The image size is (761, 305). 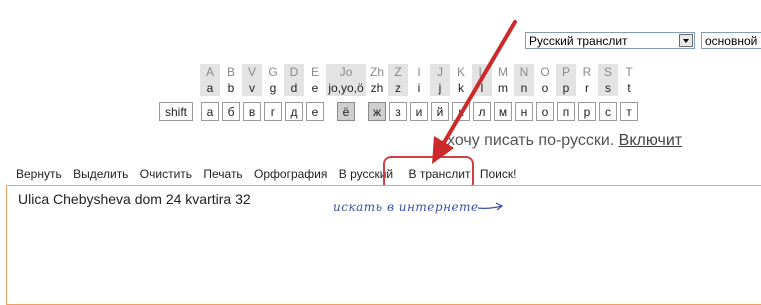 What do you see at coordinates (474, 92) in the screenshot?
I see `red-arrow-icon` at bounding box center [474, 92].